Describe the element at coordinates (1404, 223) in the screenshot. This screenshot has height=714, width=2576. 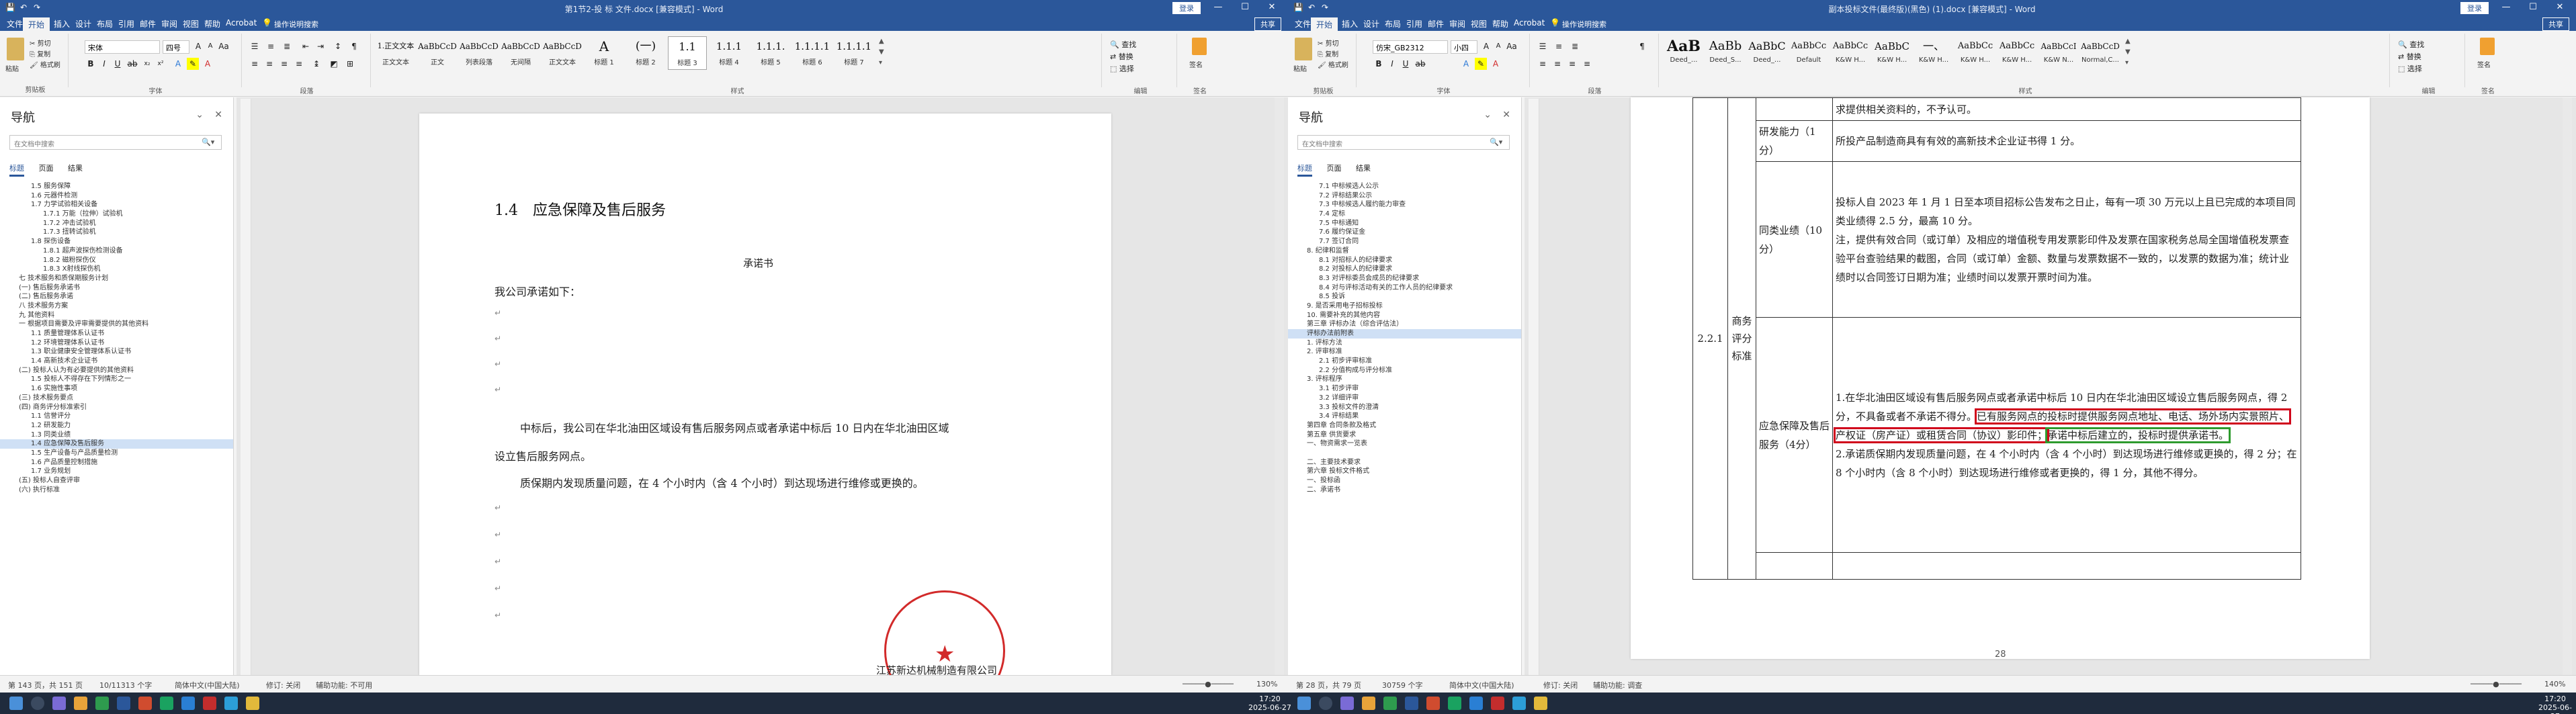
I see `nav-heading-item: 7.5 中标通知` at that location.